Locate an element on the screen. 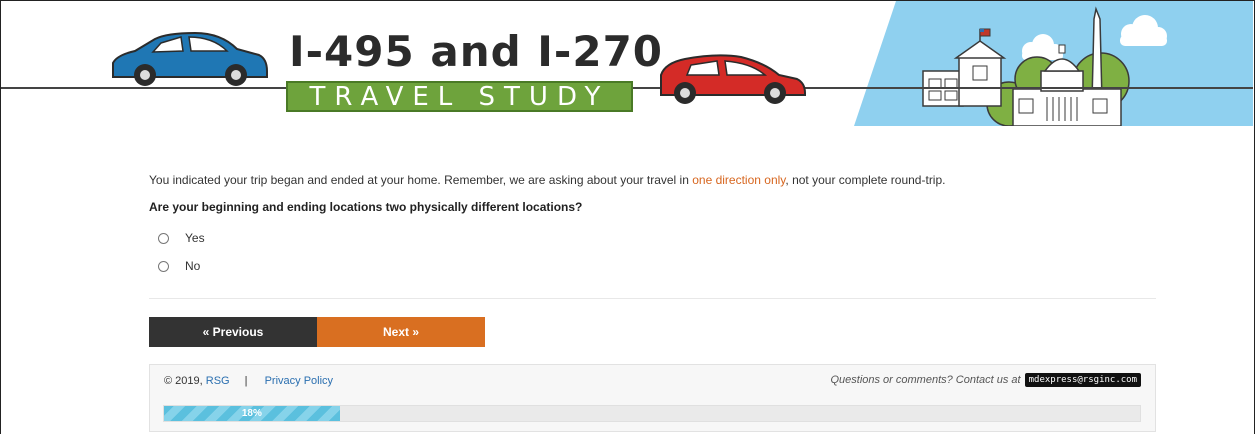 This screenshot has width=1255, height=435. previous-button: « Previous is located at coordinates (233, 332).